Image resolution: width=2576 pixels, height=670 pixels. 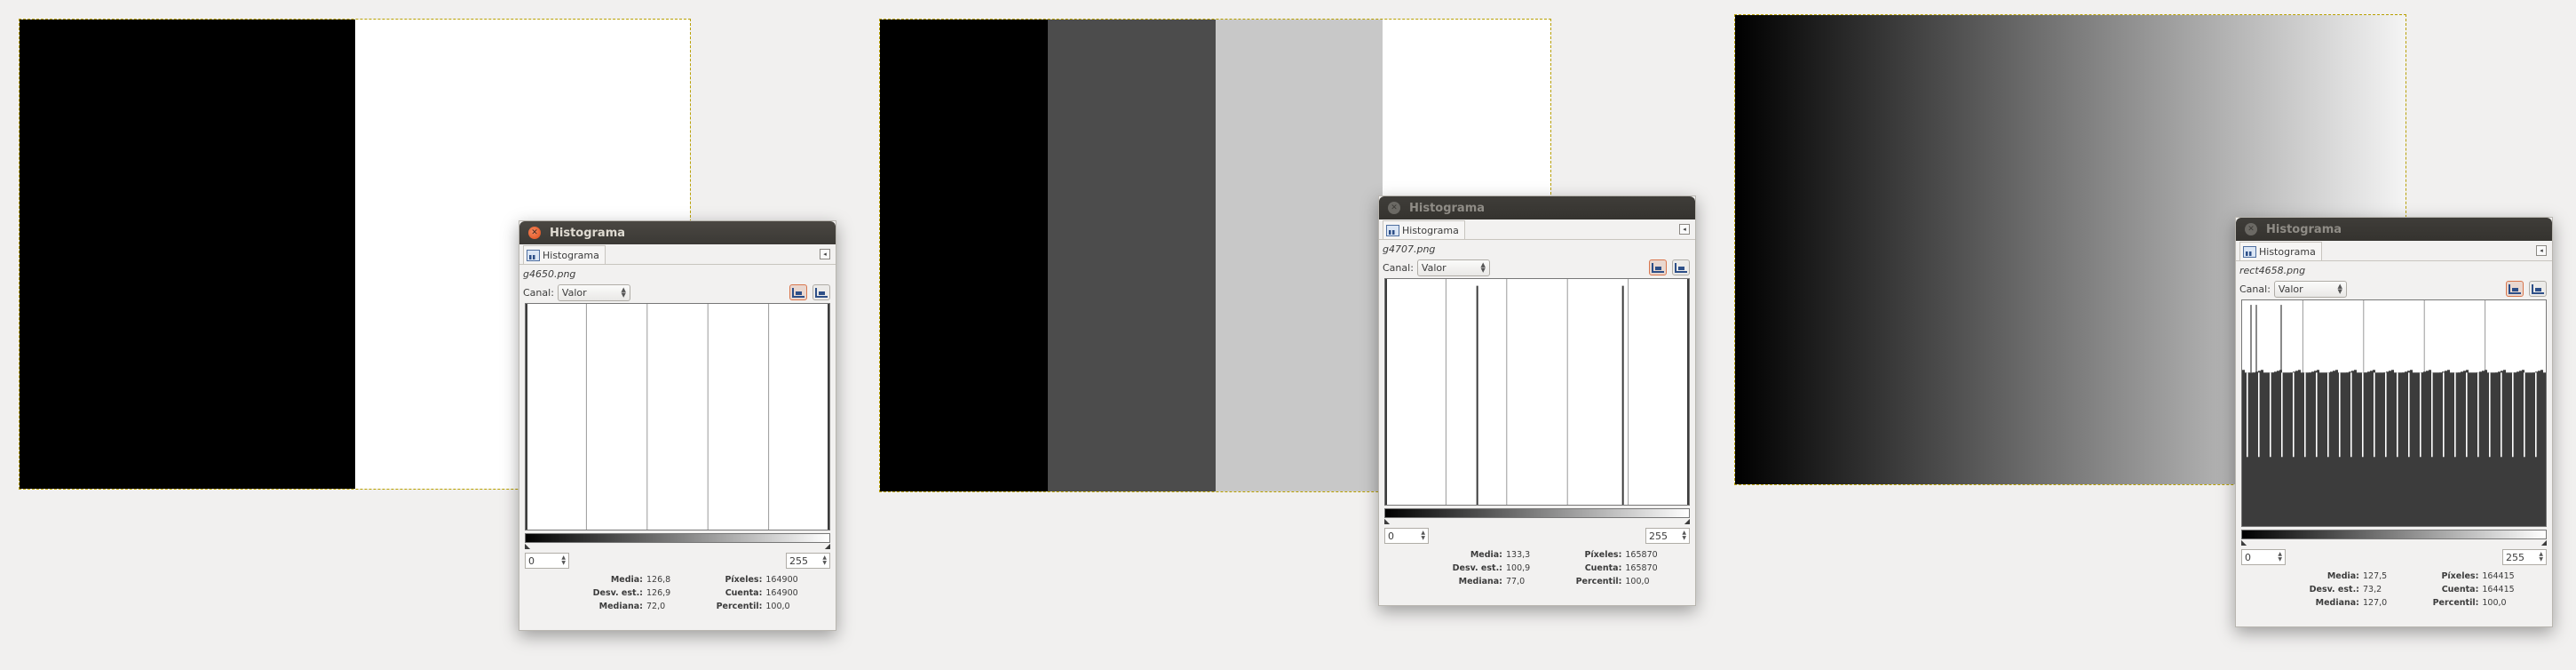 What do you see at coordinates (1518, 555) in the screenshot?
I see `mean-value: 133,3` at bounding box center [1518, 555].